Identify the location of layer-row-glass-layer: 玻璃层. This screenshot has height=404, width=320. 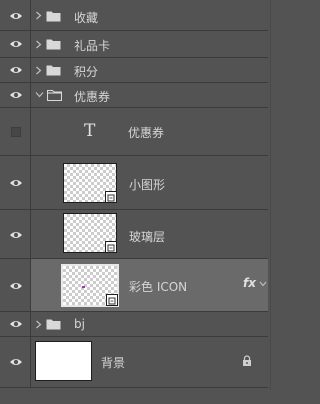
(134, 234).